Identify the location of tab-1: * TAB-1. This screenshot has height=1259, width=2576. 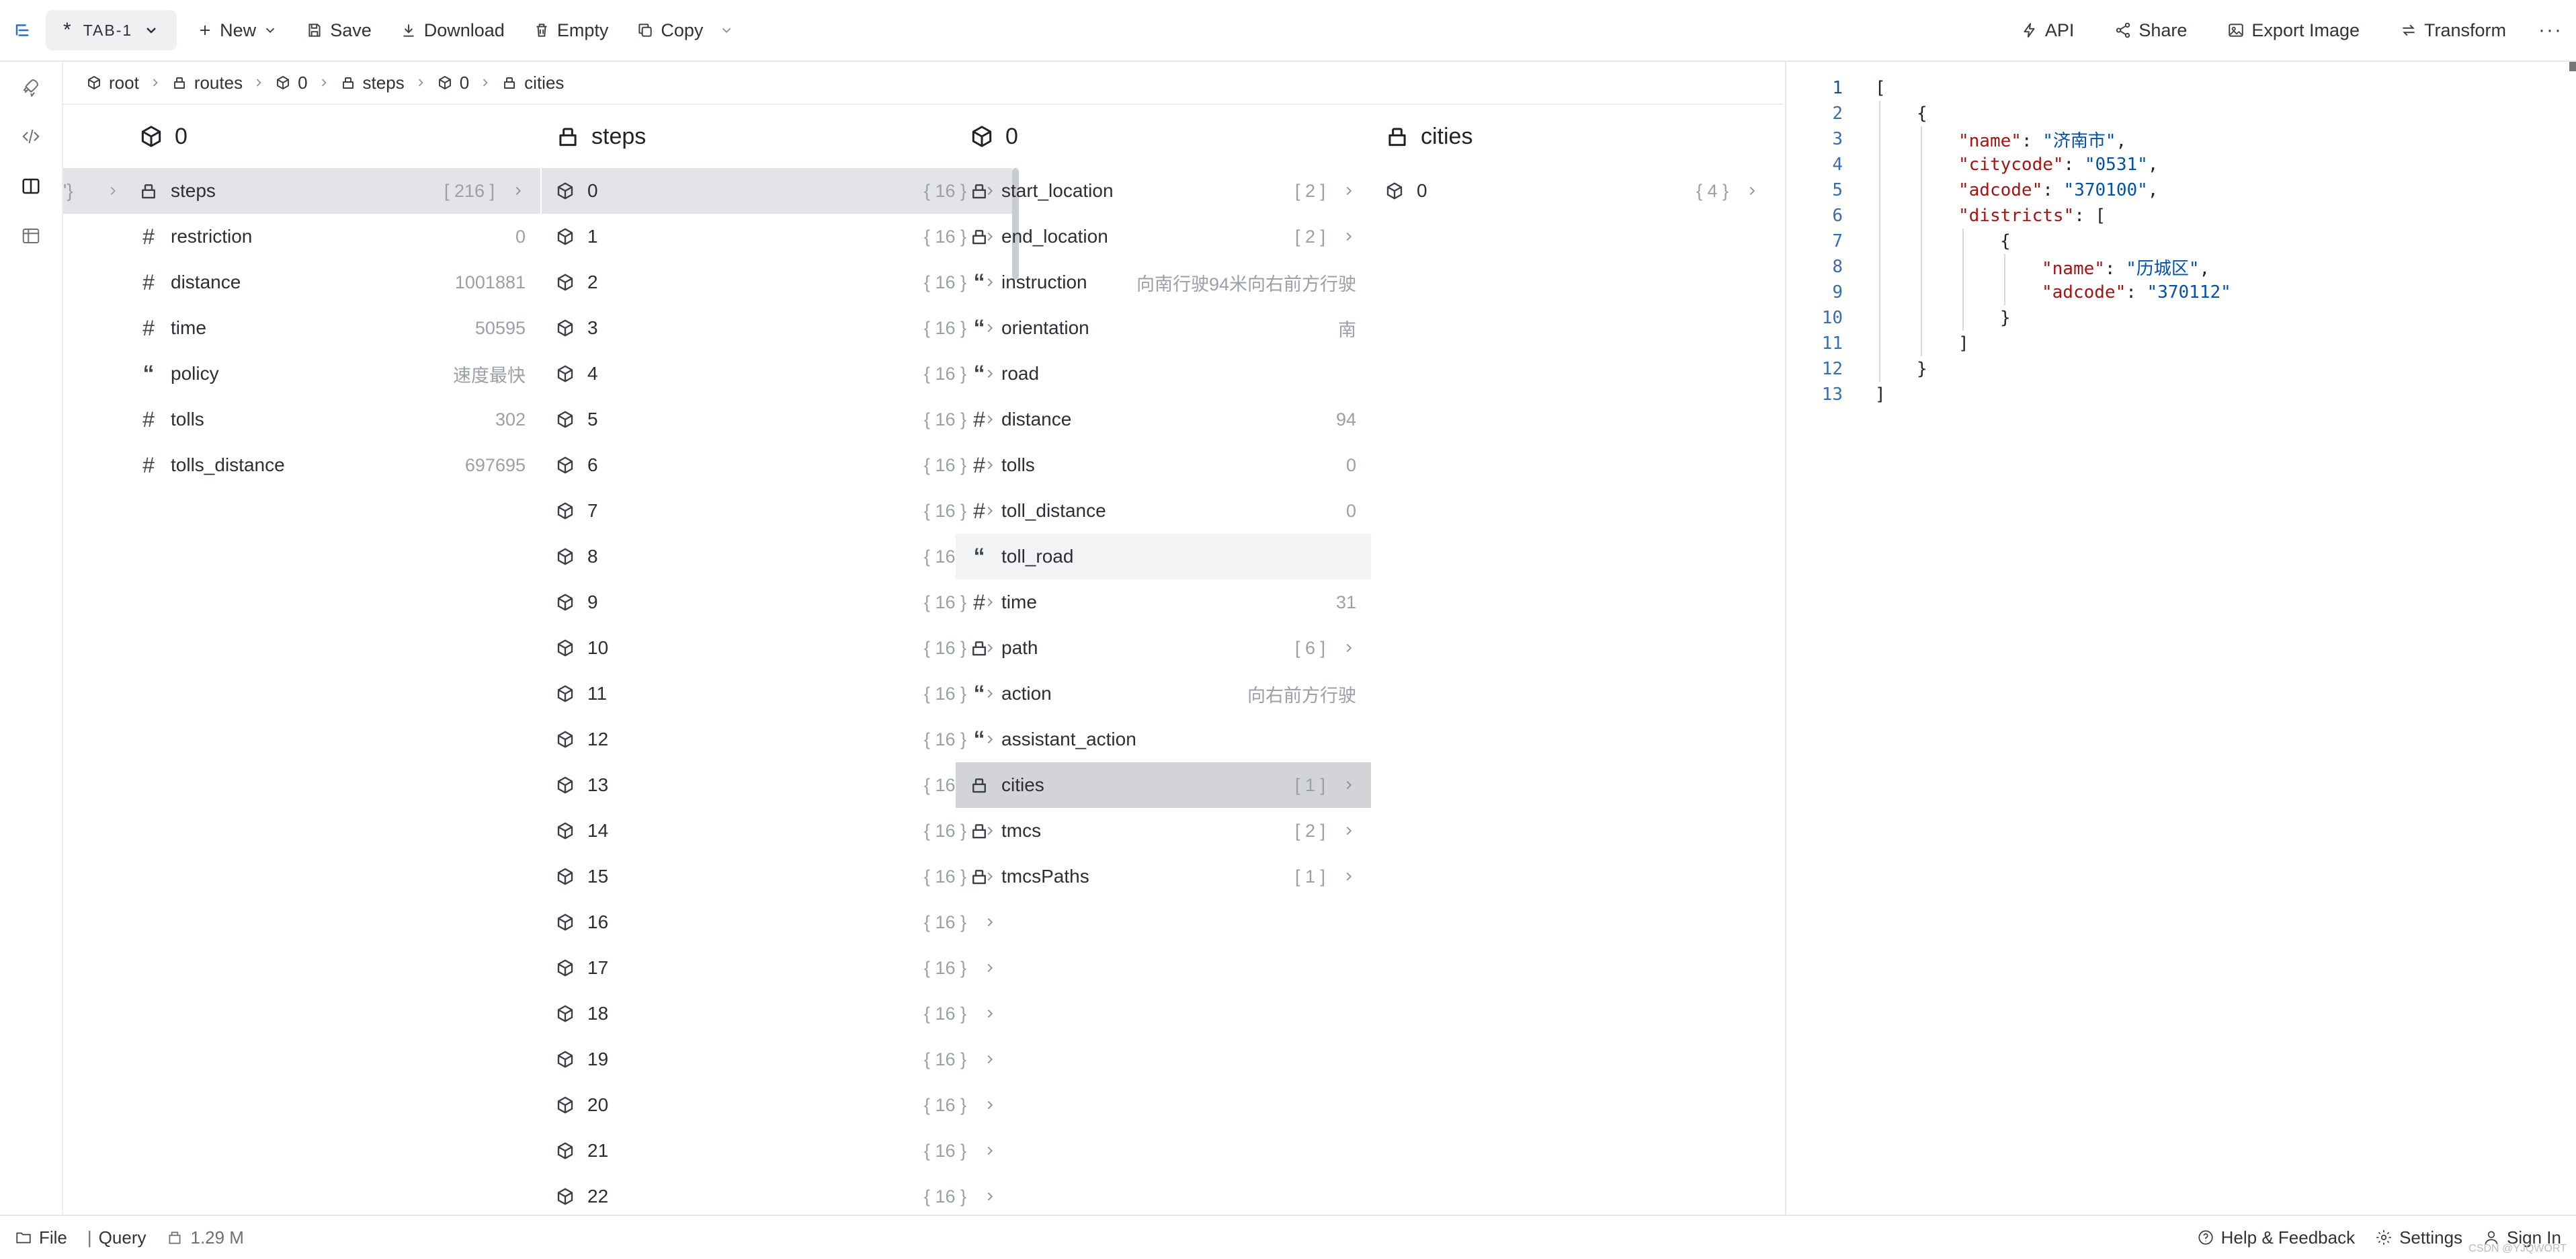
(111, 30).